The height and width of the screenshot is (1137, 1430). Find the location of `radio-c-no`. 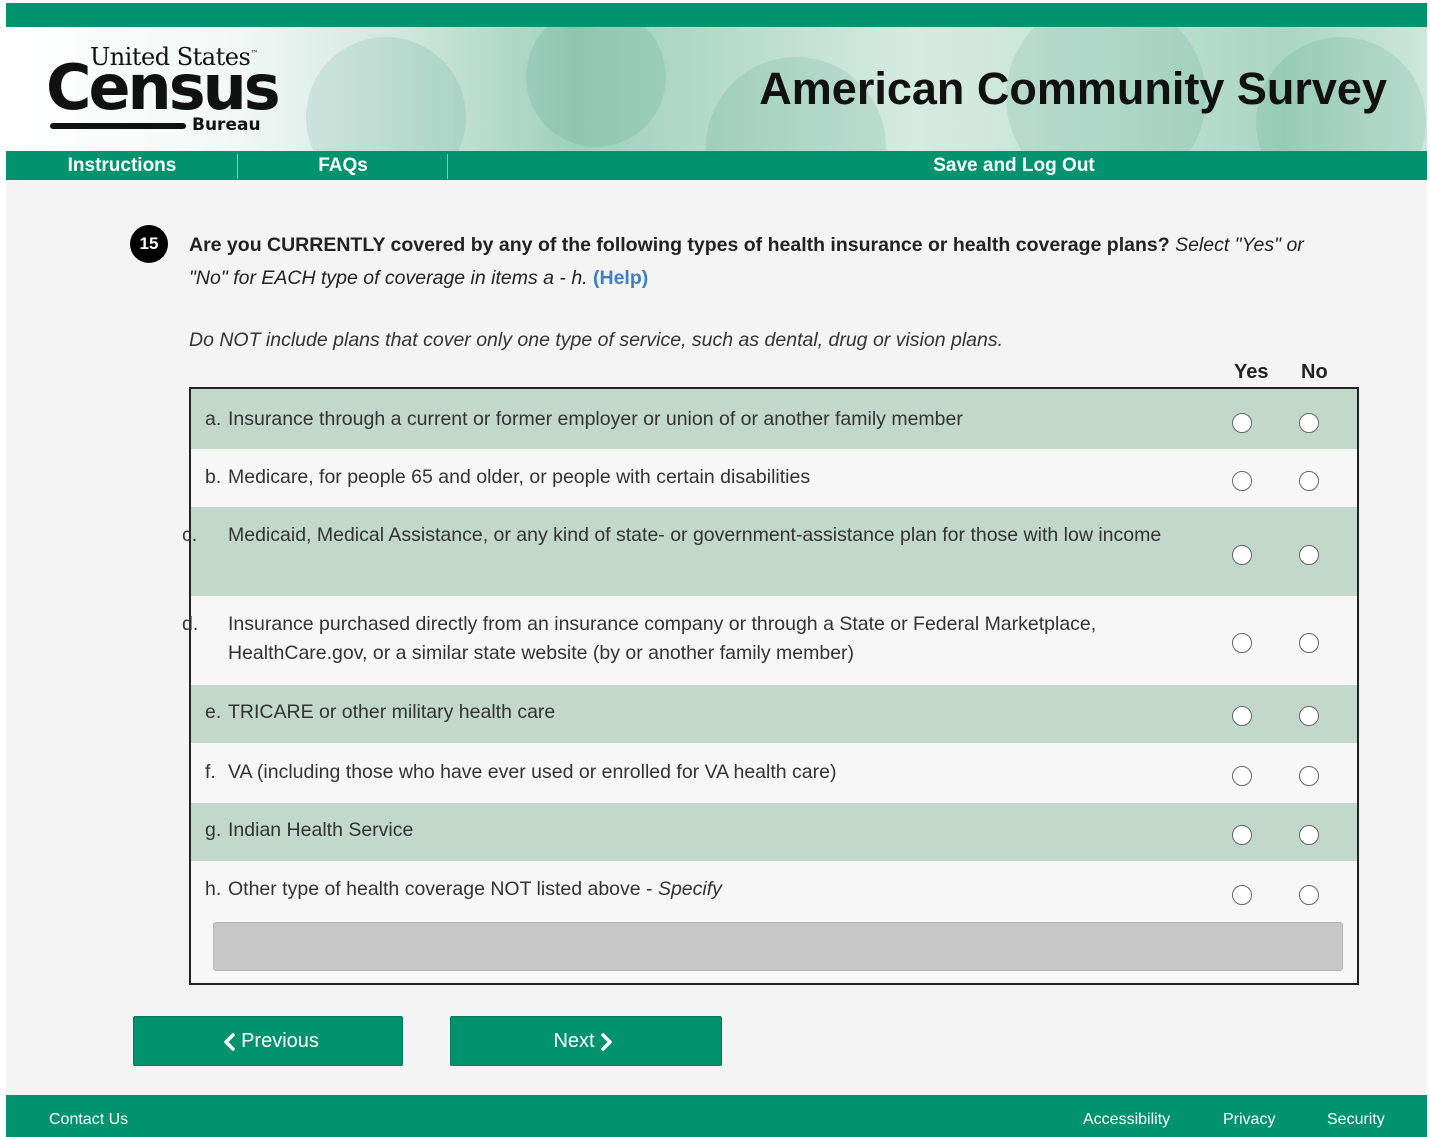

radio-c-no is located at coordinates (1309, 555).